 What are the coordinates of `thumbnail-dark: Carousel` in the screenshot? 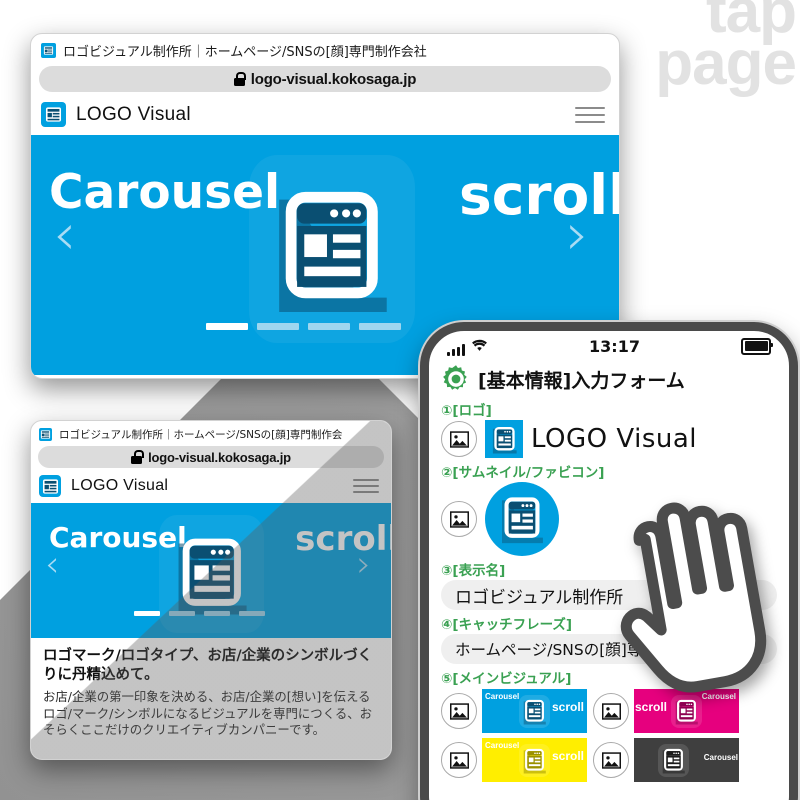 It's located at (686, 760).